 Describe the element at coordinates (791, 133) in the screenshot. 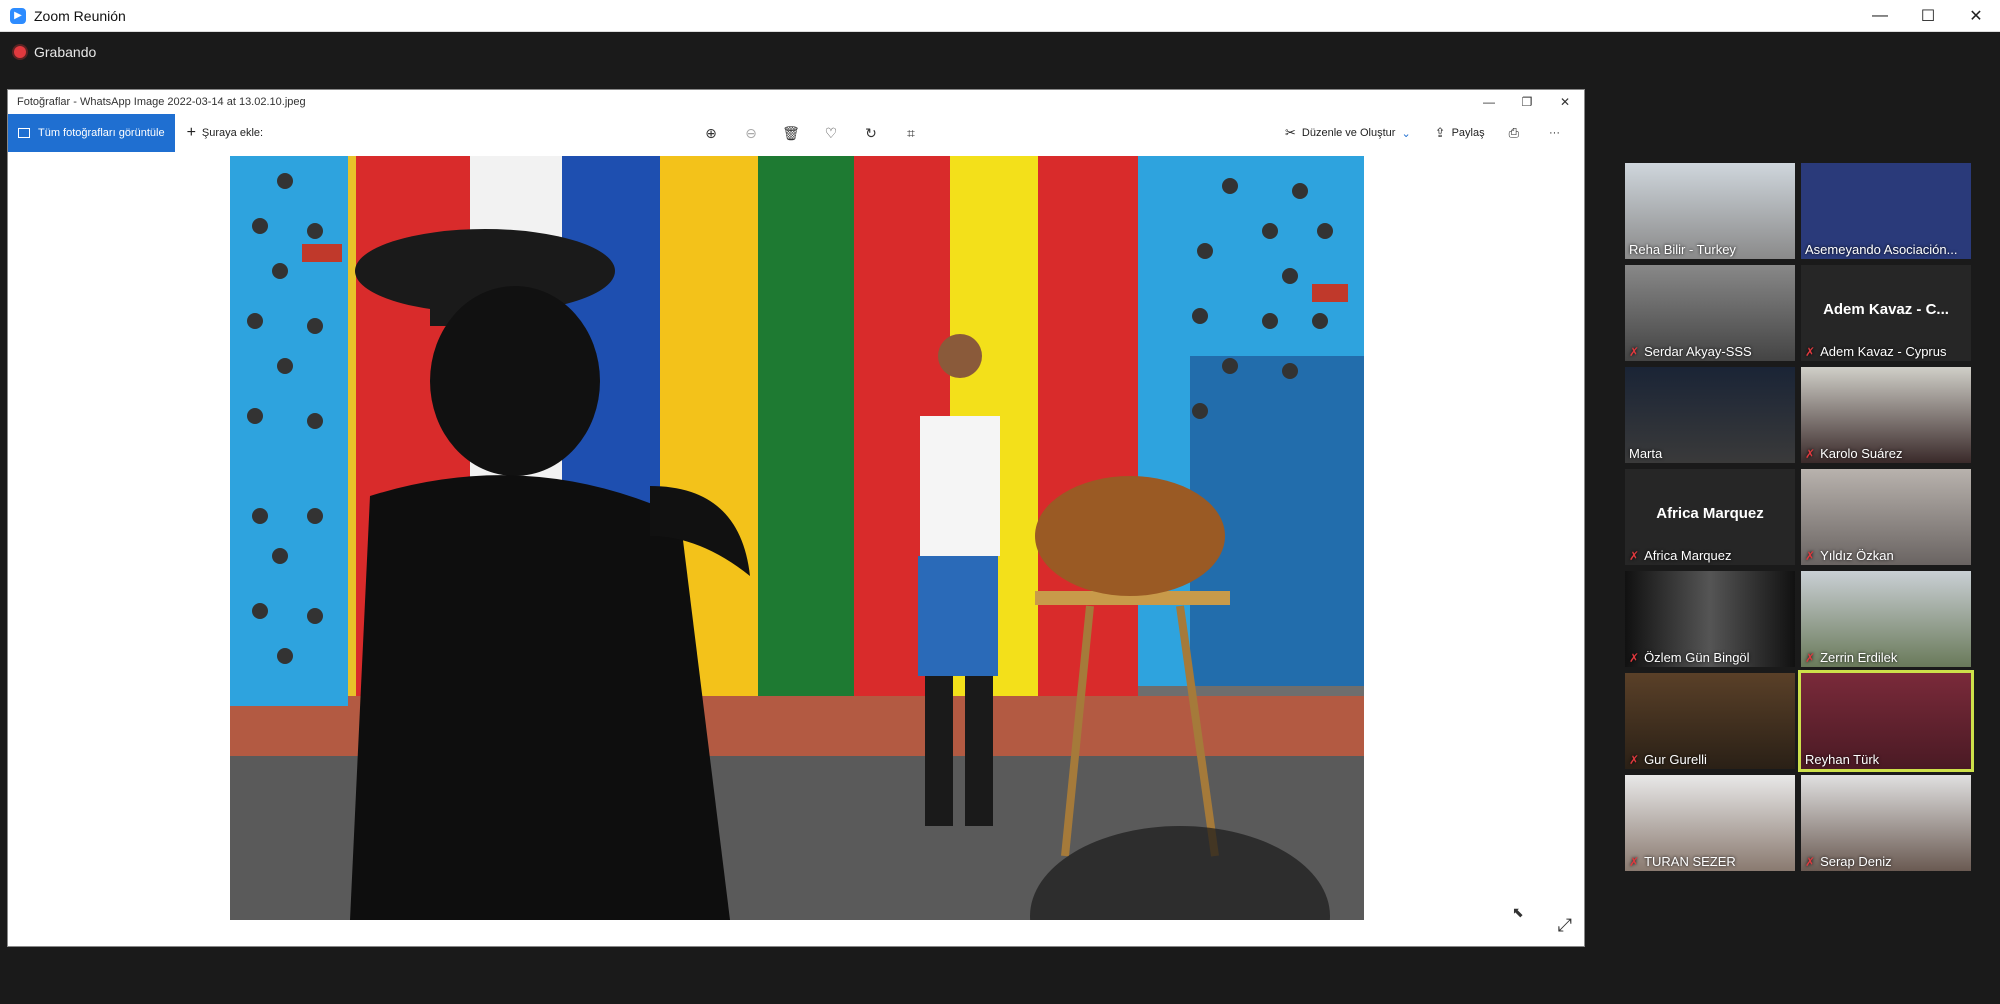

I see `delete-icon: 🗑` at that location.